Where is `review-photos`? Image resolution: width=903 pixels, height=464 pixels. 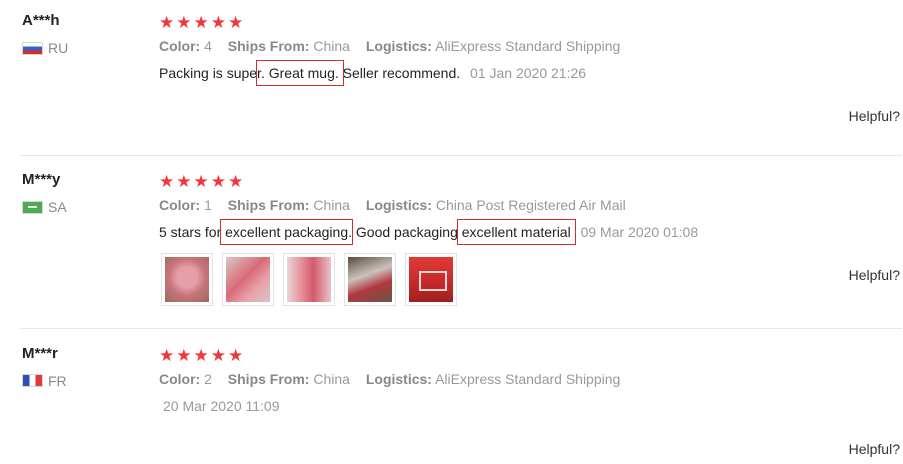
review-photos is located at coordinates (309, 279).